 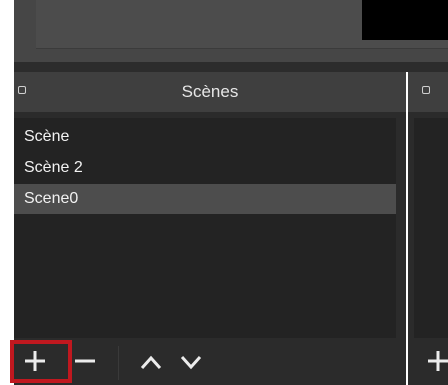 What do you see at coordinates (431, 228) in the screenshot?
I see `sources-list` at bounding box center [431, 228].